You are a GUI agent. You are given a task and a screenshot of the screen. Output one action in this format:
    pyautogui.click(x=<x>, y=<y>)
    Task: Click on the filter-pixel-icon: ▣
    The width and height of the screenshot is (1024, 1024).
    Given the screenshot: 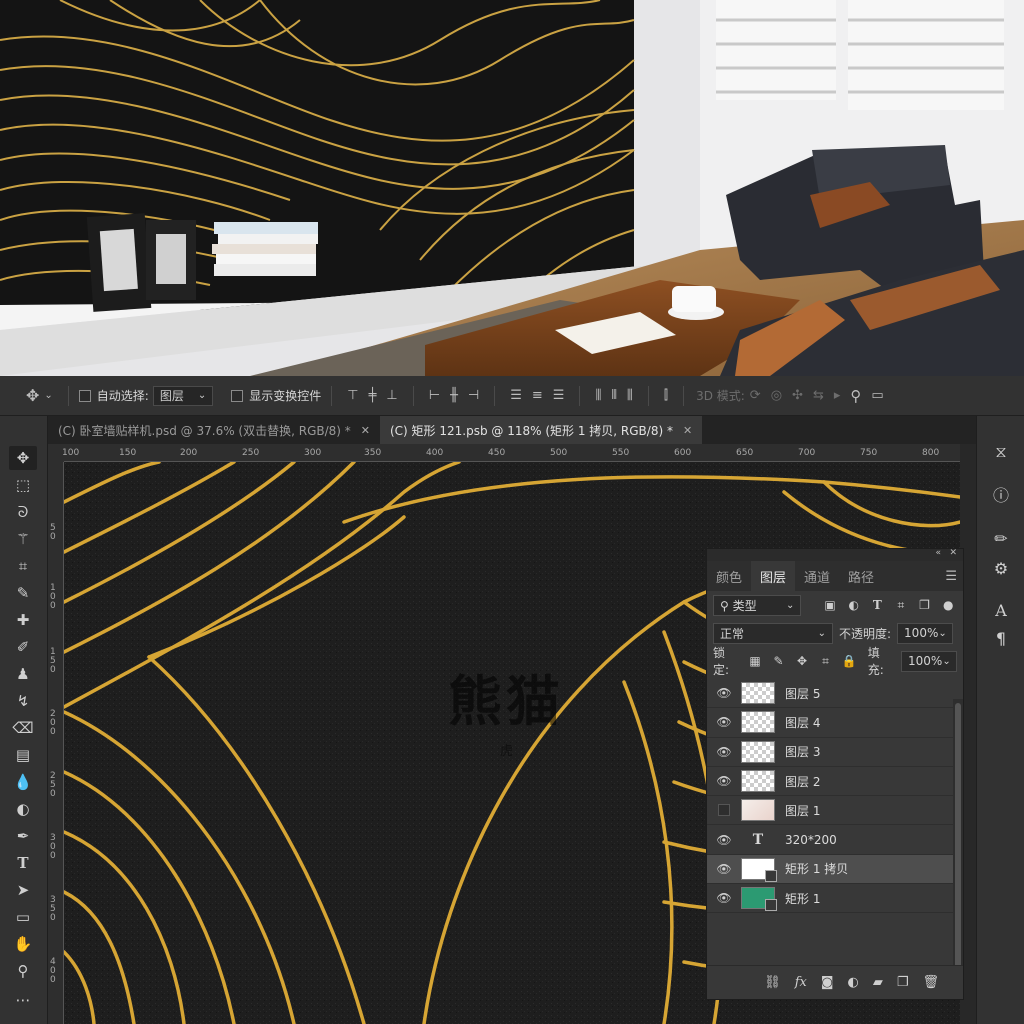 What is the action you would take?
    pyautogui.click(x=830, y=605)
    